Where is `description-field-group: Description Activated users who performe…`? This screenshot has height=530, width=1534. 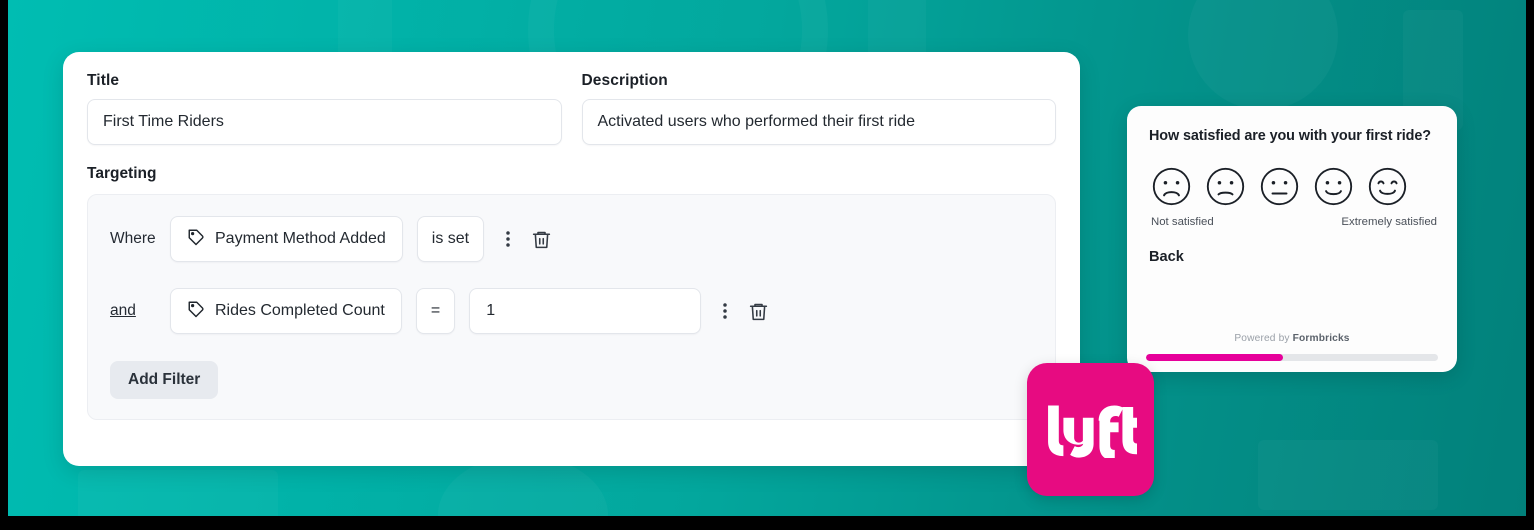
description-field-group: Description Activated users who performe… is located at coordinates (818, 108).